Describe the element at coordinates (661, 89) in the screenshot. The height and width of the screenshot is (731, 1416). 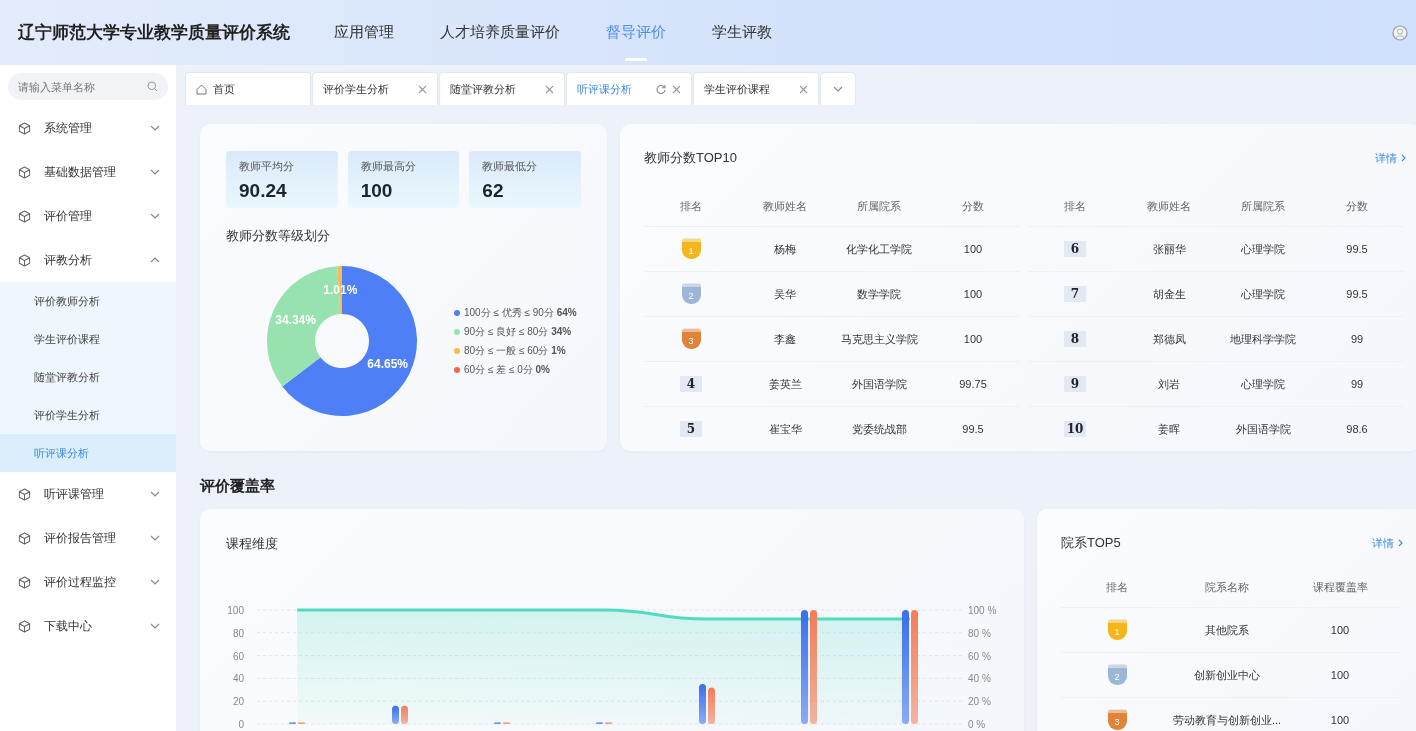
I see `refresh-icon` at that location.